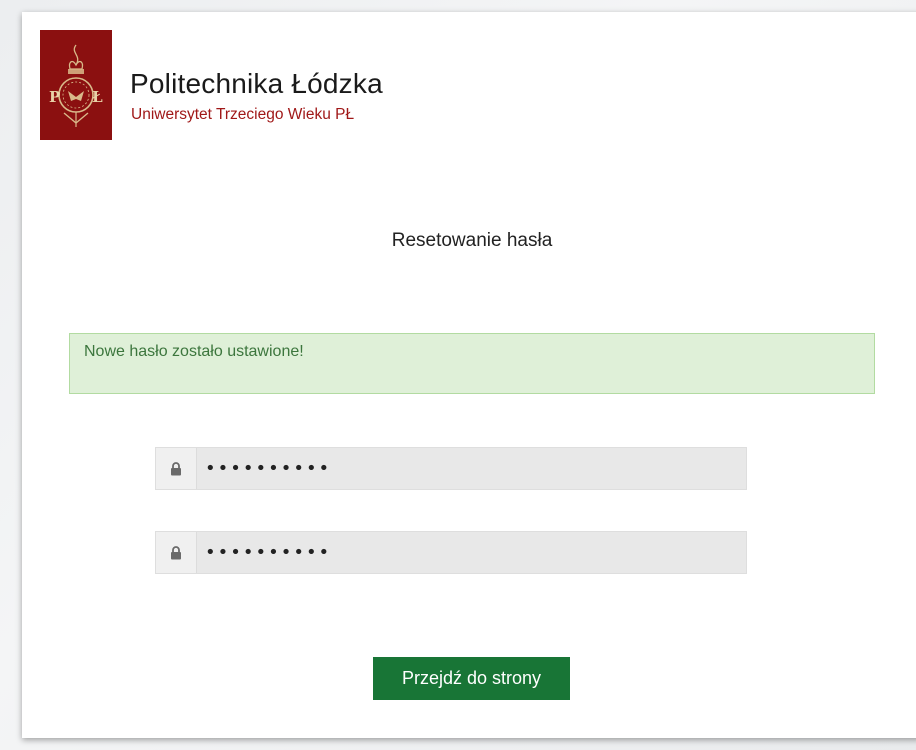  Describe the element at coordinates (256, 83) in the screenshot. I see `brand-name: Politechnika Łódzka` at that location.